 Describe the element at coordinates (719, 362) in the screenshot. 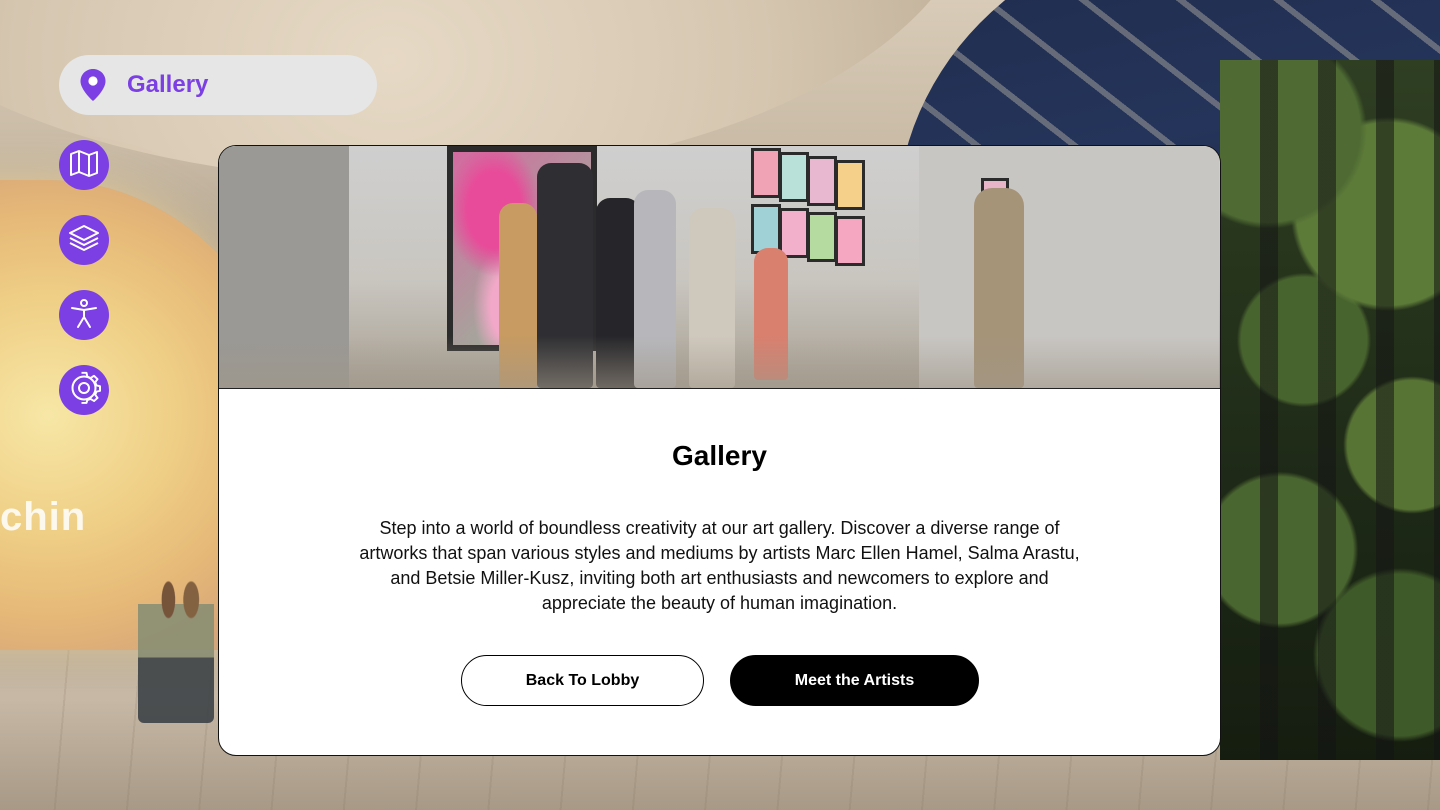

I see `hero-floor` at that location.